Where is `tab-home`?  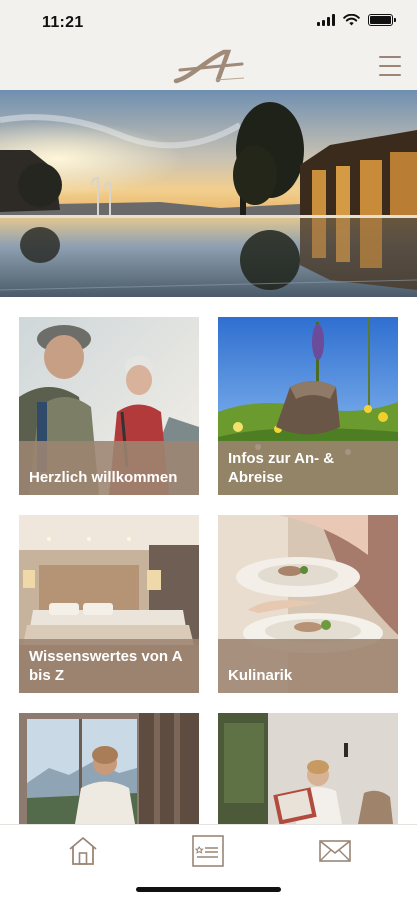
tab-home is located at coordinates (83, 851).